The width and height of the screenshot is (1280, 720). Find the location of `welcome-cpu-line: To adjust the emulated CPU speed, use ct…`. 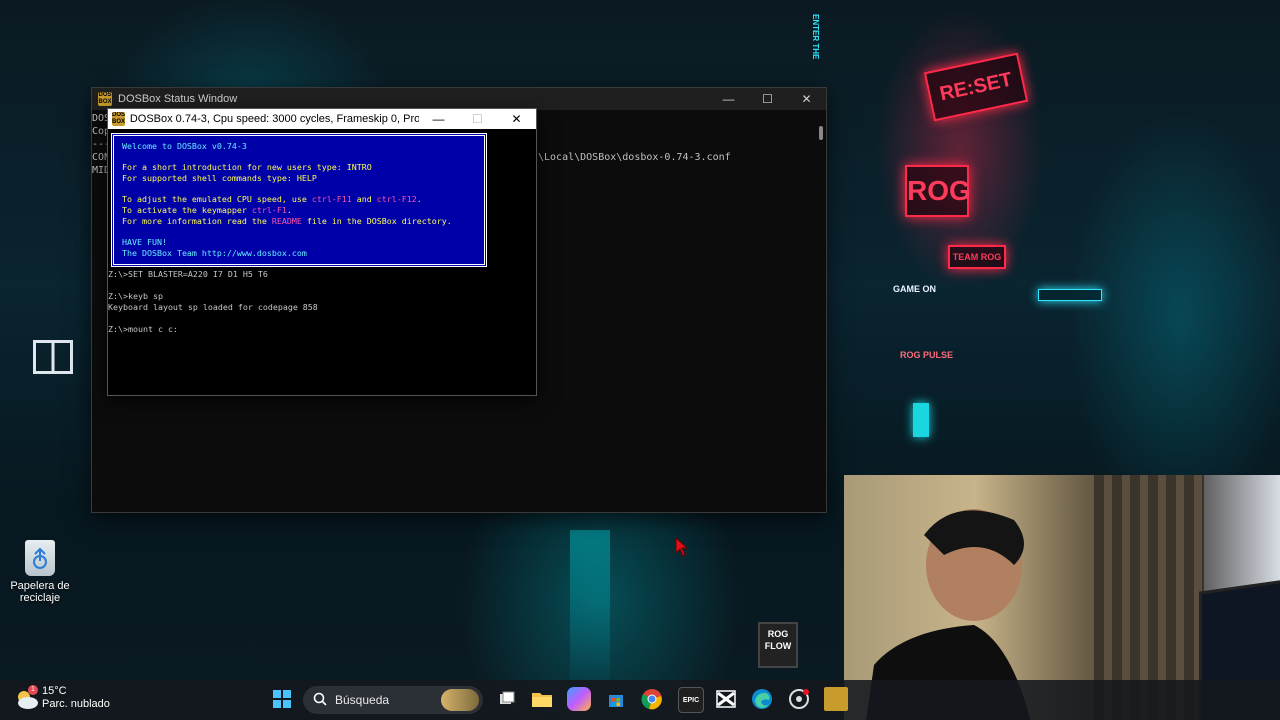

welcome-cpu-line: To adjust the emulated CPU speed, use ct… is located at coordinates (272, 199).